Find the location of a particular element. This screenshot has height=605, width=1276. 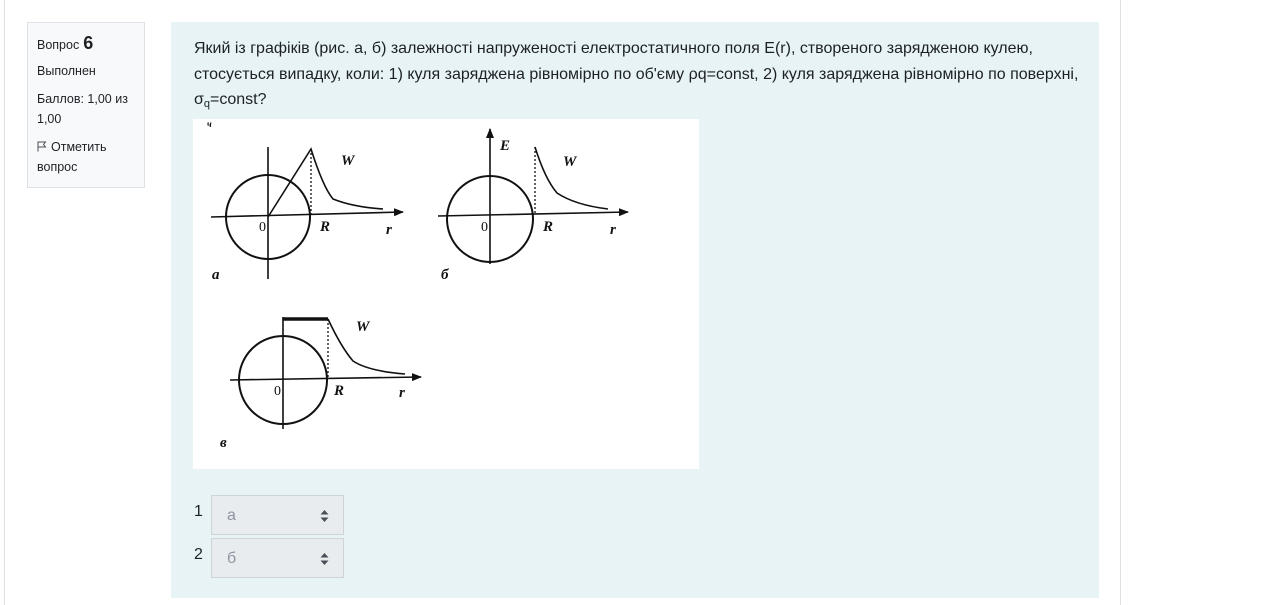

panel-a-axis-r: r is located at coordinates (389, 230).